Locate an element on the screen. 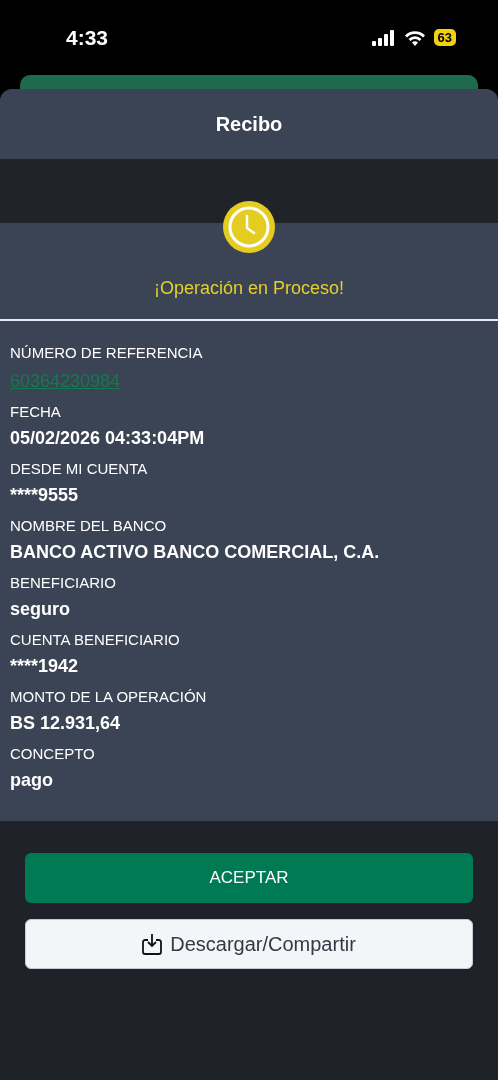 This screenshot has width=498, height=1080. clock-icon is located at coordinates (249, 227).